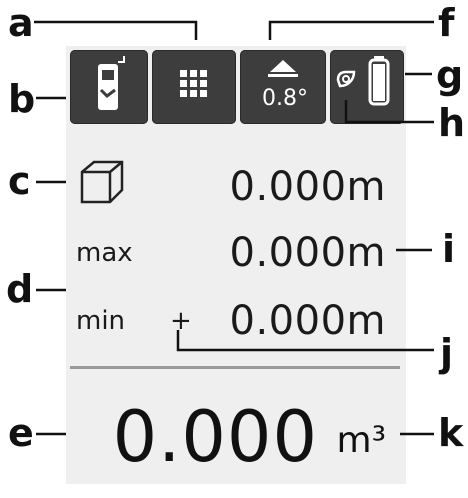 Image resolution: width=468 pixels, height=498 pixels. What do you see at coordinates (21, 23) in the screenshot?
I see `callout-a: a` at bounding box center [21, 23].